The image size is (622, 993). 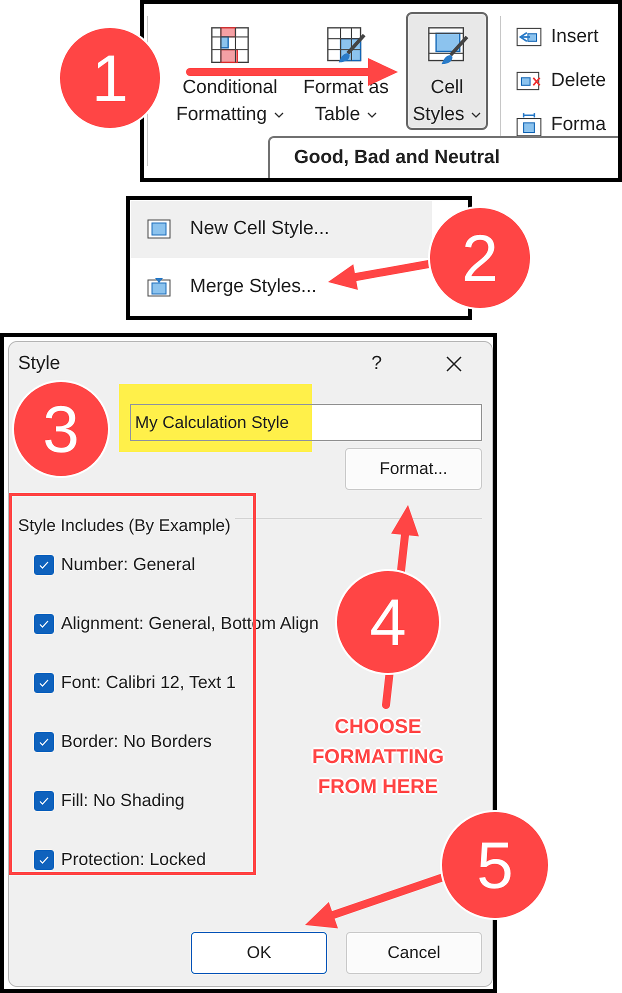 What do you see at coordinates (128, 564) in the screenshot?
I see `checkbox-label: Number: General` at bounding box center [128, 564].